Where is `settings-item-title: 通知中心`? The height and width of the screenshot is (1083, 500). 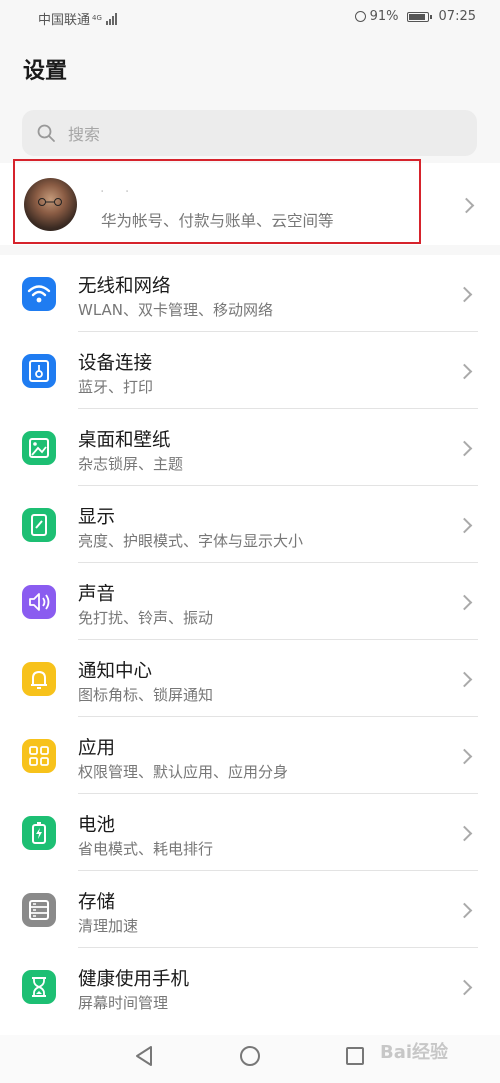
settings-item-title: 通知中心 is located at coordinates (115, 671).